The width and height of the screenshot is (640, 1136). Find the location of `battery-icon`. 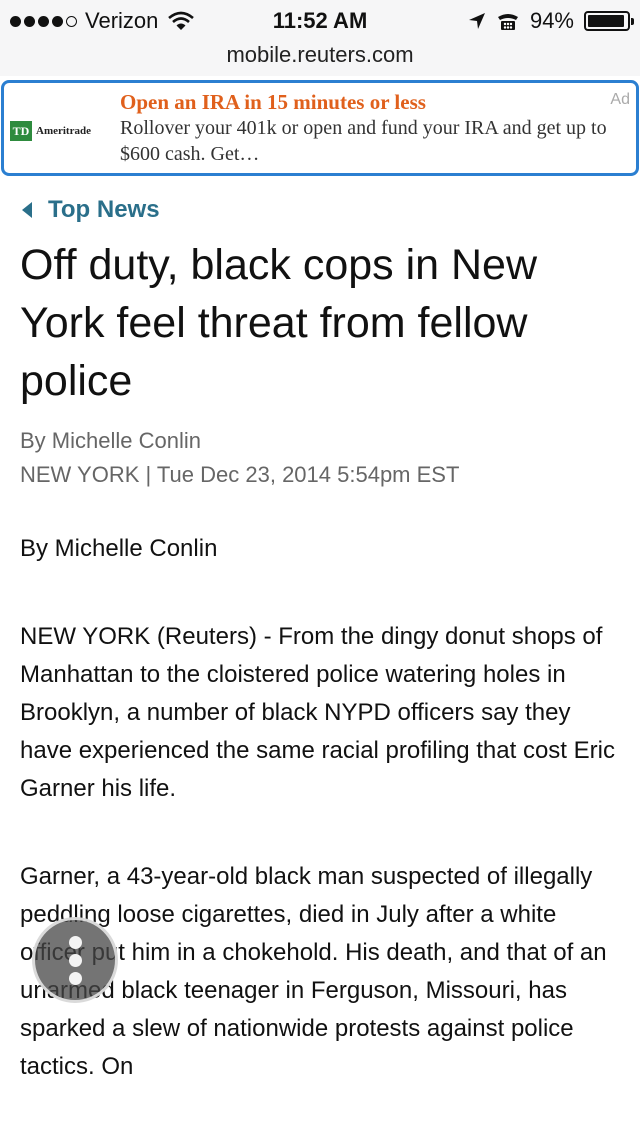

battery-icon is located at coordinates (609, 21).